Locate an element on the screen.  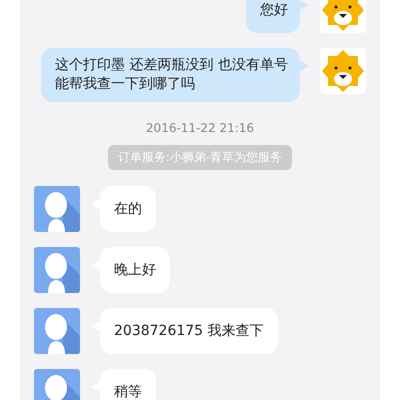
message-bubble: 您好 is located at coordinates (273, 16).